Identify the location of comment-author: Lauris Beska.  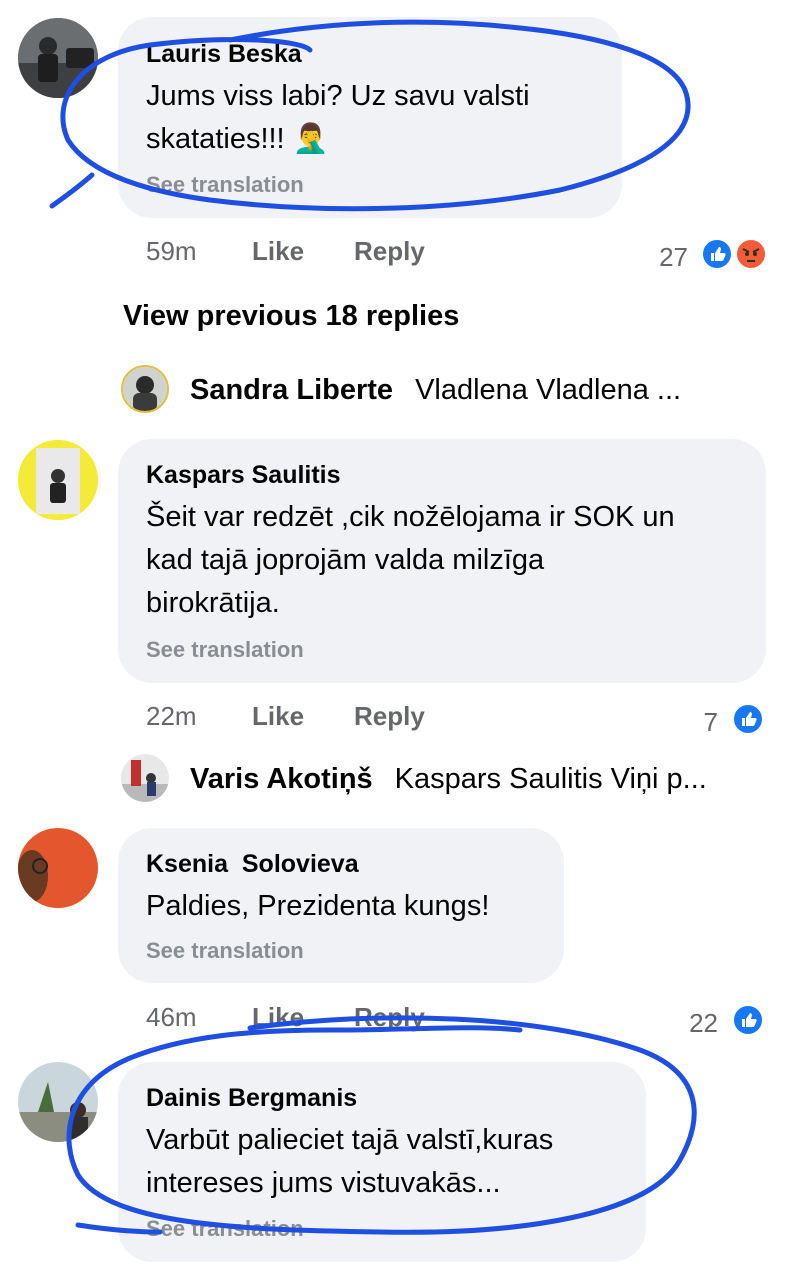
(224, 54).